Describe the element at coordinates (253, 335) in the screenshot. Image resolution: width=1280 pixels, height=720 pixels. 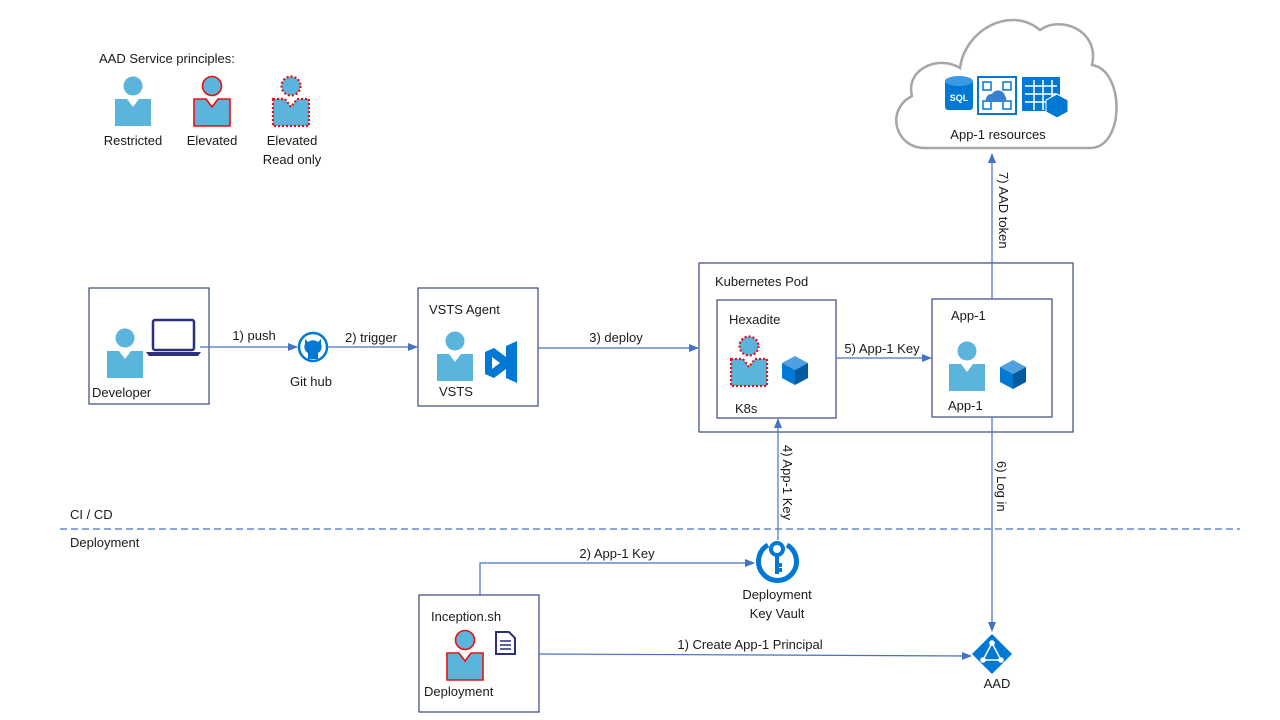
I see `edge-push-label: 1) push` at that location.